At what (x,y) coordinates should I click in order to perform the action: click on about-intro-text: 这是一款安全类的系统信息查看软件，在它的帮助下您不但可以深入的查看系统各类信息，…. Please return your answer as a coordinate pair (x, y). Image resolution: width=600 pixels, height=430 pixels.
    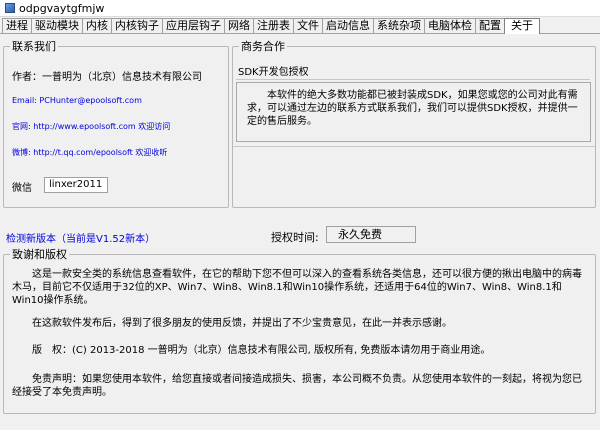
    Looking at the image, I should click on (297, 287).